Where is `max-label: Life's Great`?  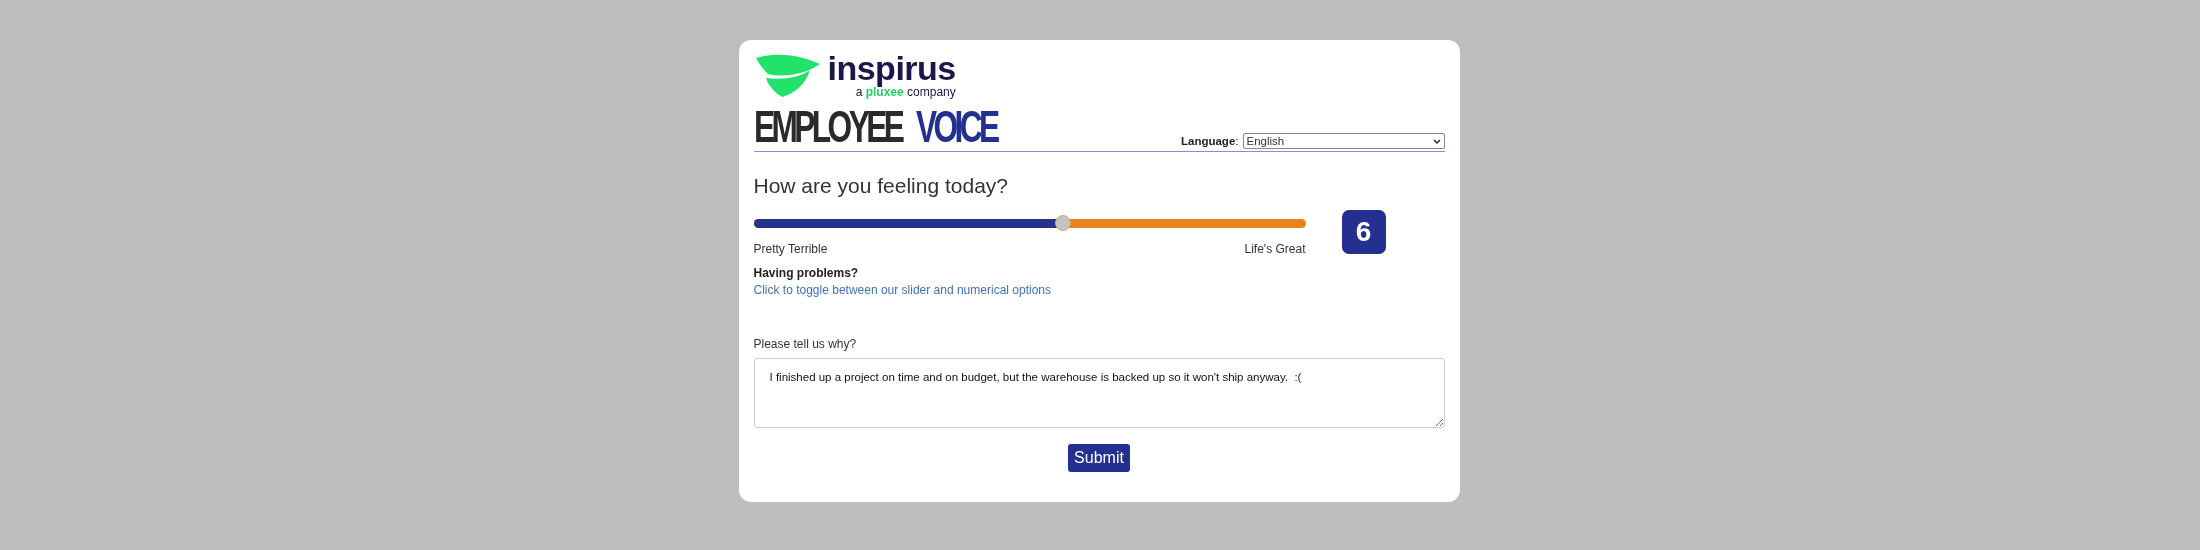
max-label: Life's Great is located at coordinates (1275, 249).